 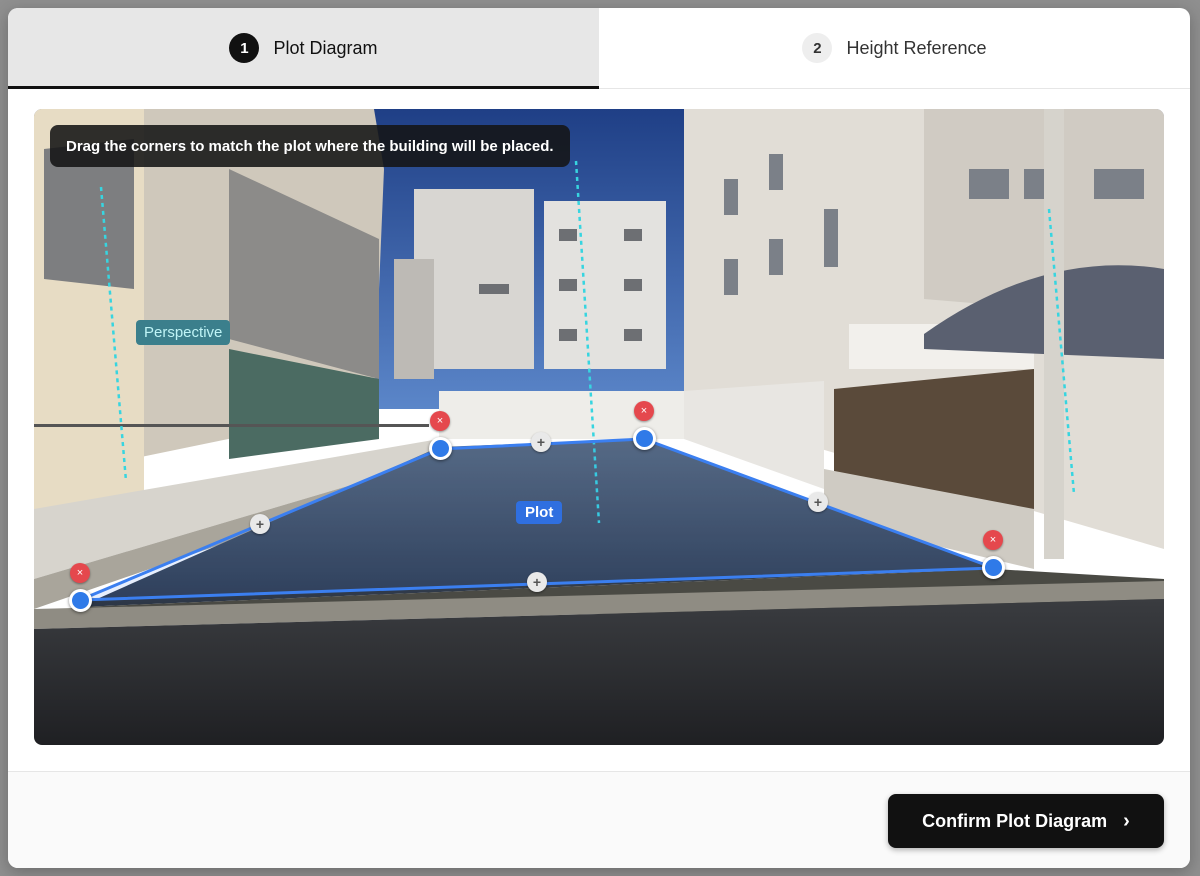 I want to click on step-number-badge: 2, so click(x=817, y=48).